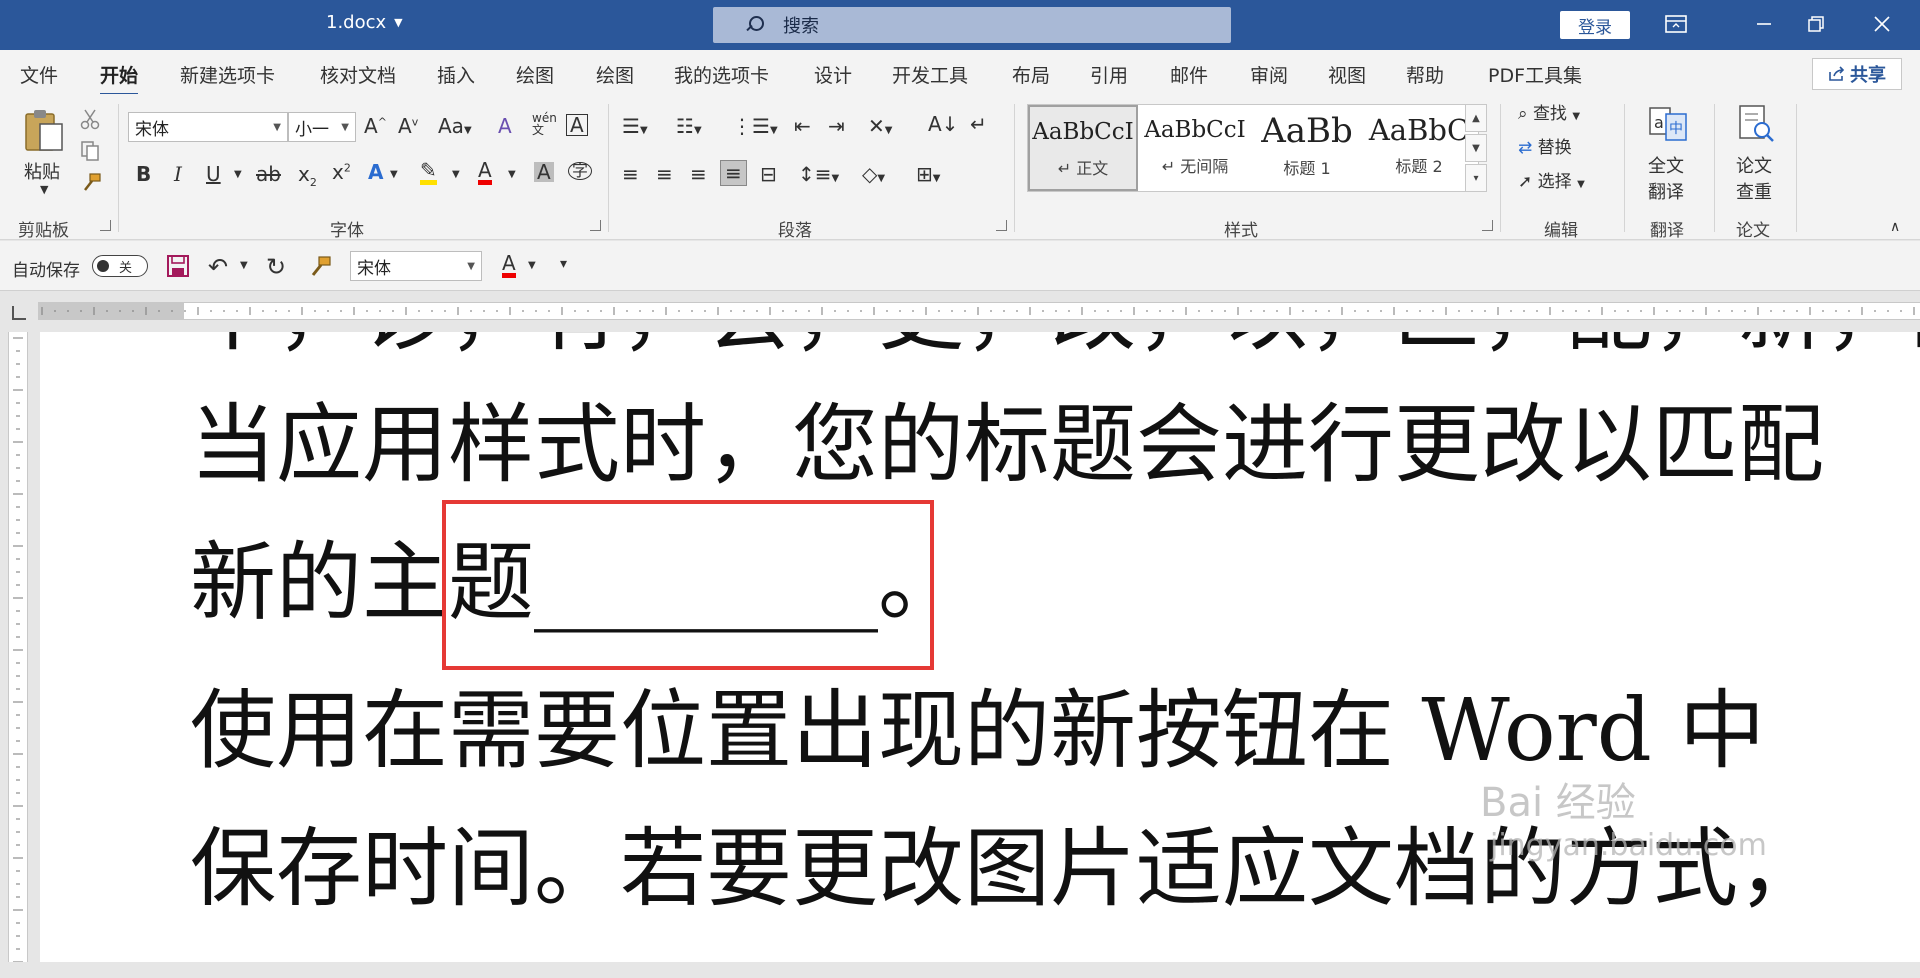 This screenshot has height=978, width=1920. Describe the element at coordinates (1535, 74) in the screenshot. I see `tab-pdf-tools: PDF工具集` at that location.